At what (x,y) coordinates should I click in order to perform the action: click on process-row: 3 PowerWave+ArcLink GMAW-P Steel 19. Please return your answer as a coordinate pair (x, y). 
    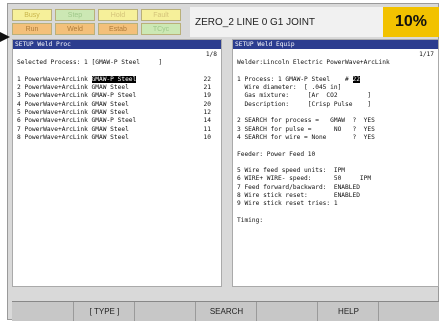
    Looking at the image, I should click on (117, 96).